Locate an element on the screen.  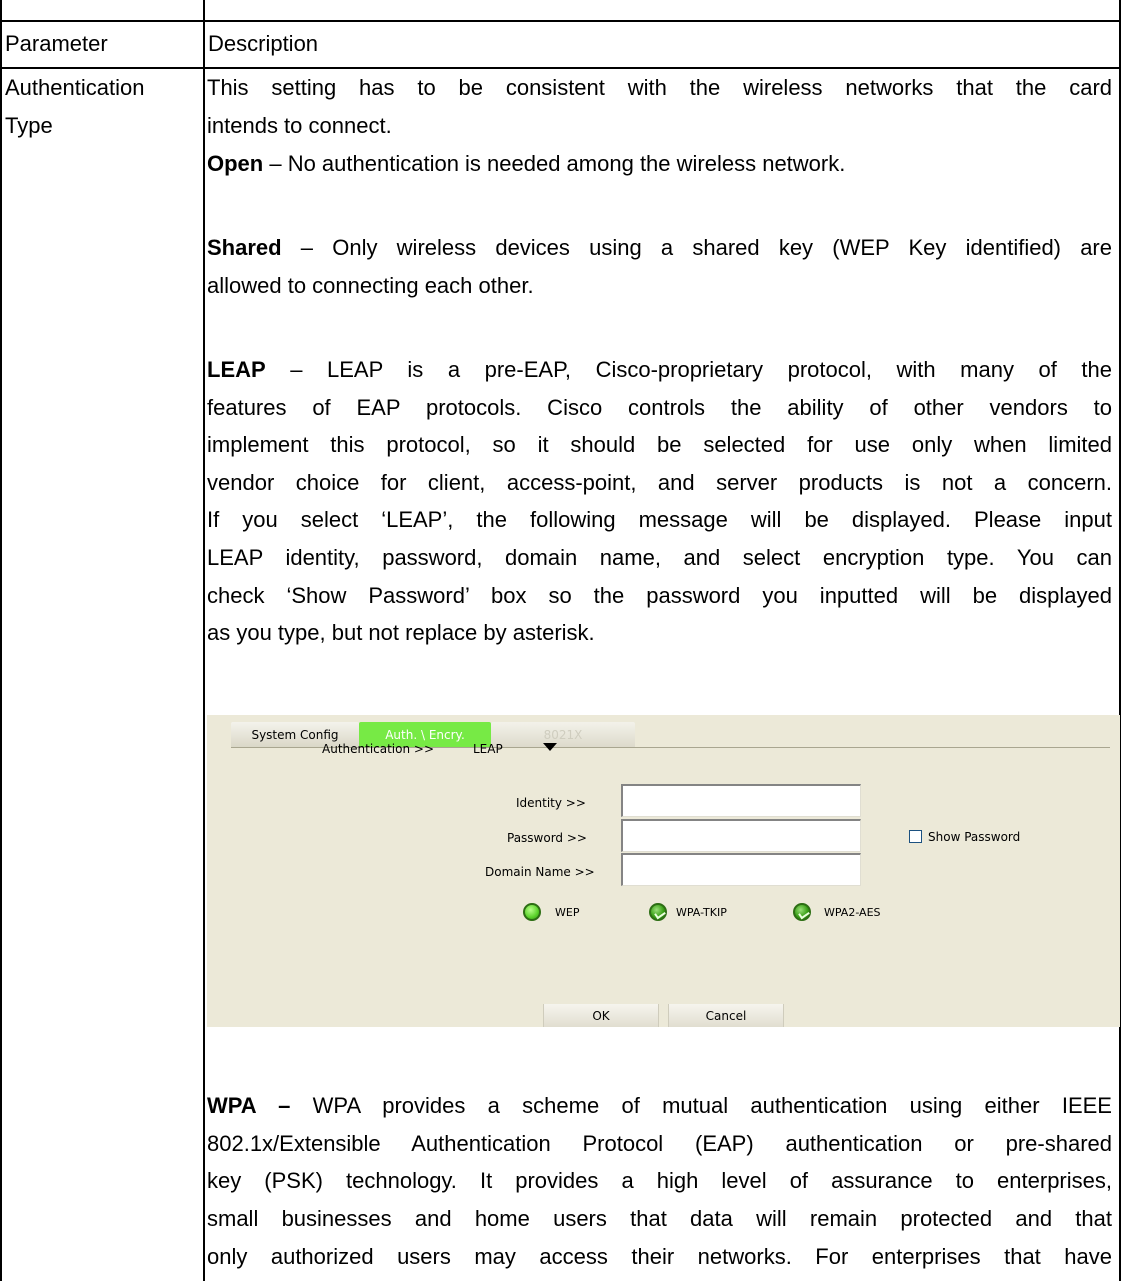
shared-paragraph-line-2: allowed to connecting each other. is located at coordinates (370, 285).